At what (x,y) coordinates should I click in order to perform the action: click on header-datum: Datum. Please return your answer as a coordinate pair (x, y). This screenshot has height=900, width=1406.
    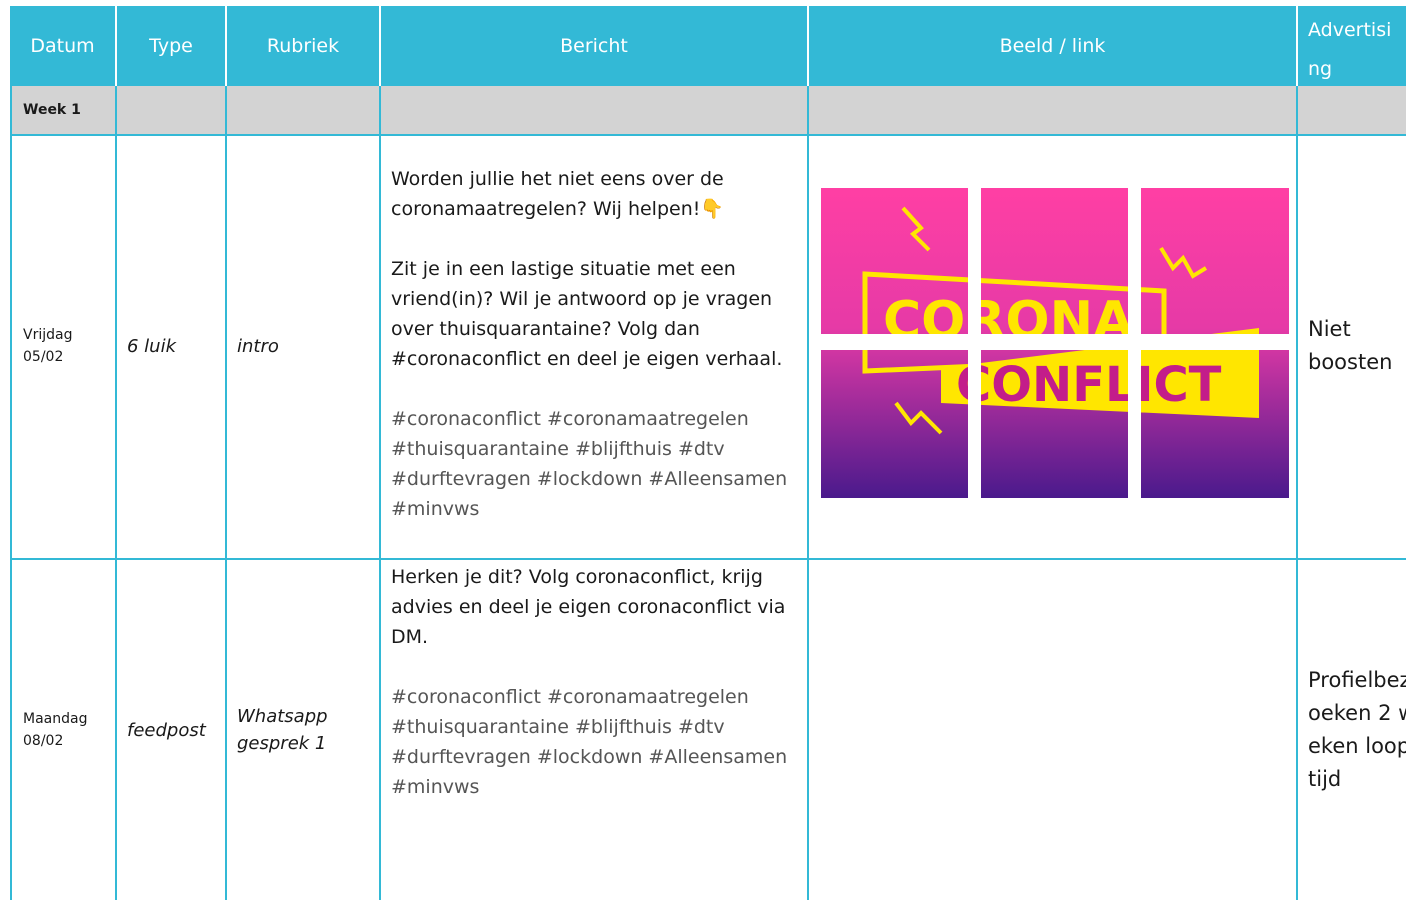
    Looking at the image, I should click on (63, 46).